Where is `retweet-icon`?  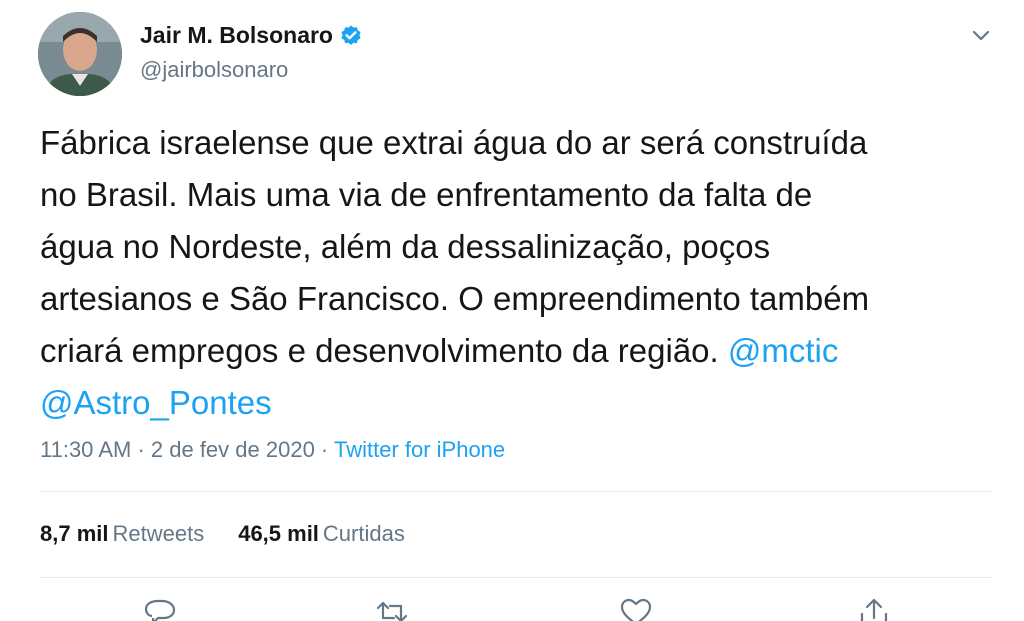
retweet-icon is located at coordinates (392, 609).